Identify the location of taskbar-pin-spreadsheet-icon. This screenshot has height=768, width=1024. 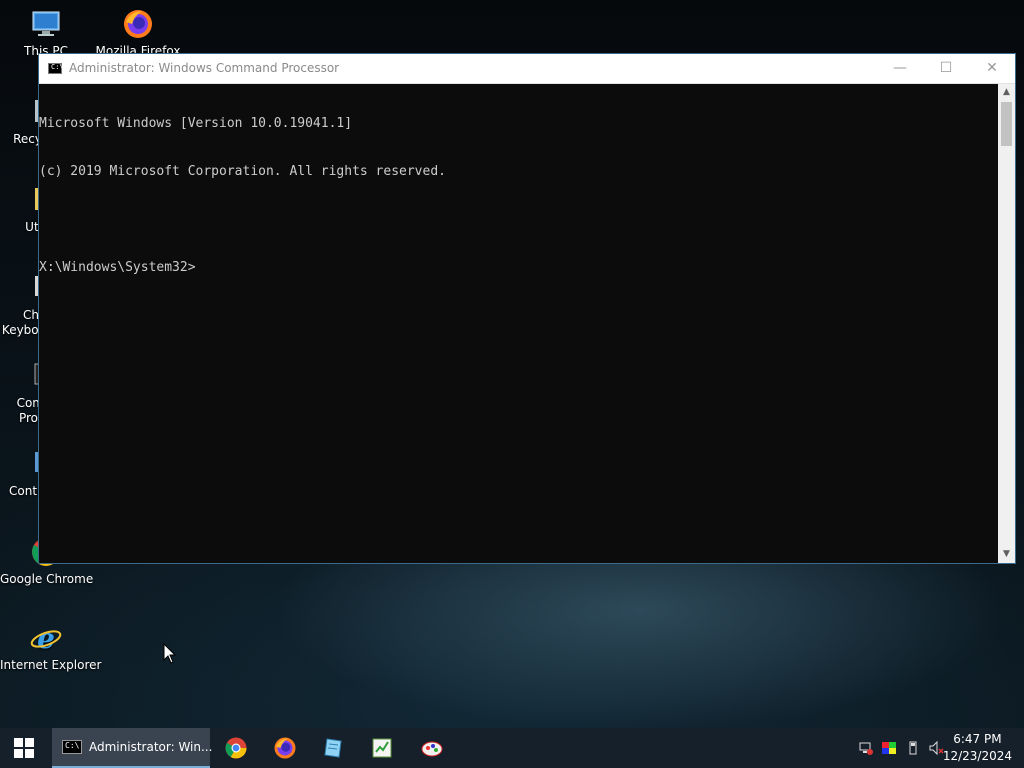
(382, 748).